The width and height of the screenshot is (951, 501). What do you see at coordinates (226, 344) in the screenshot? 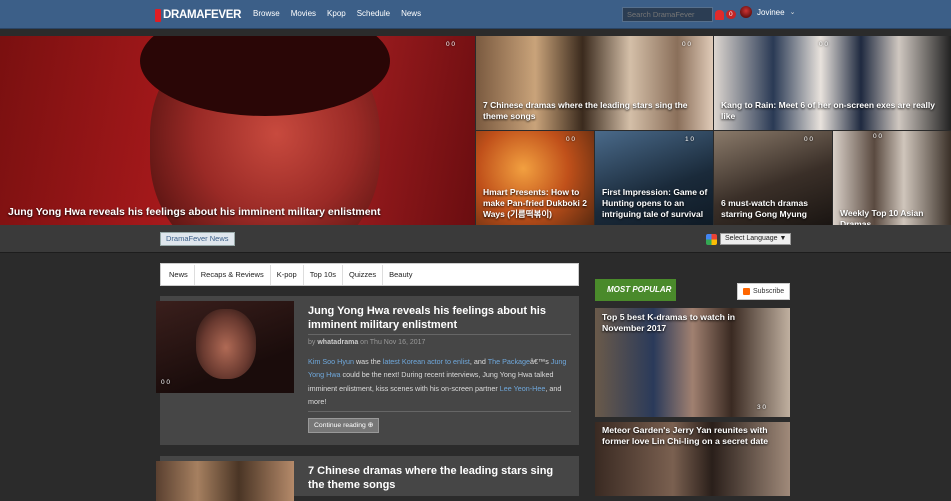
I see `thumbnail-face` at bounding box center [226, 344].